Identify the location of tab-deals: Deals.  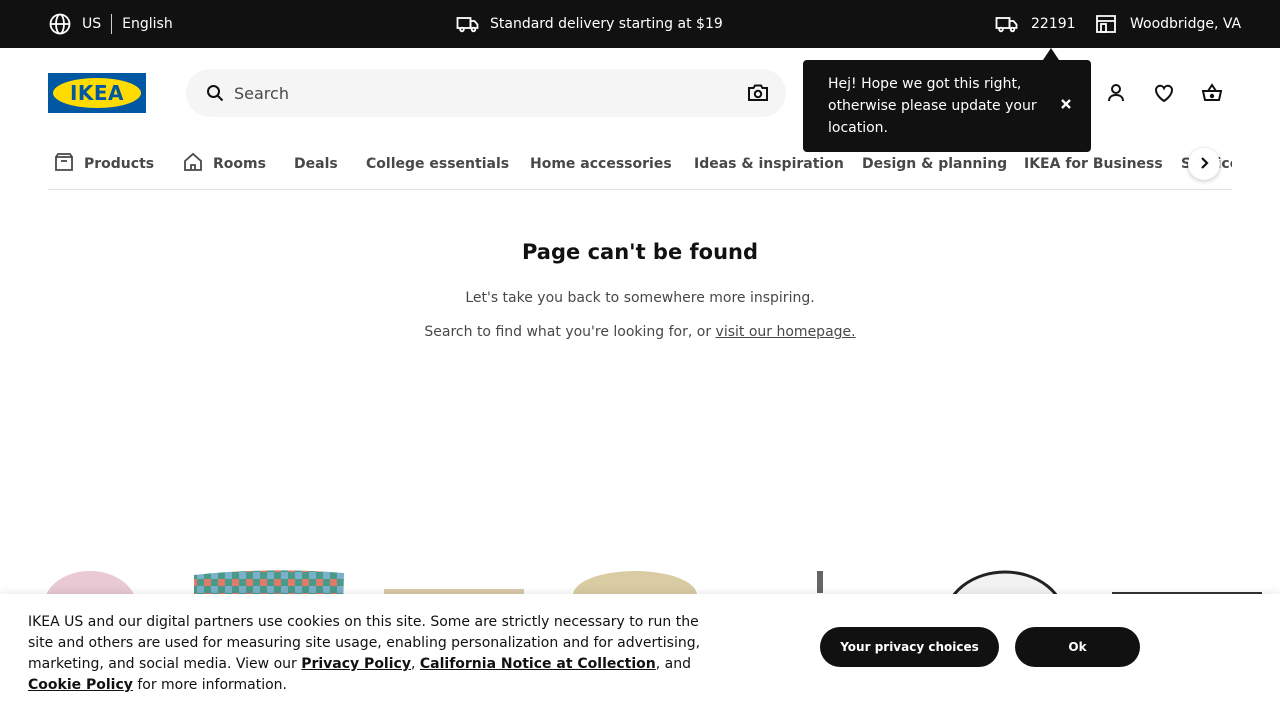
(316, 164).